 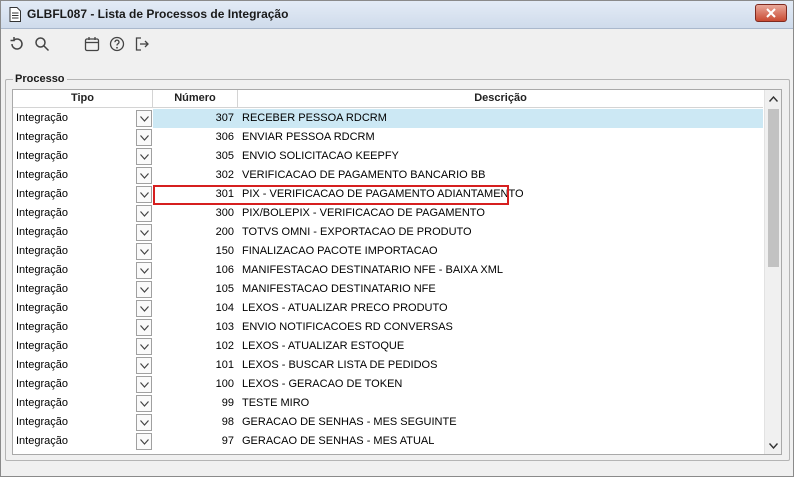 I want to click on scrollbar-thumb, so click(x=773, y=188).